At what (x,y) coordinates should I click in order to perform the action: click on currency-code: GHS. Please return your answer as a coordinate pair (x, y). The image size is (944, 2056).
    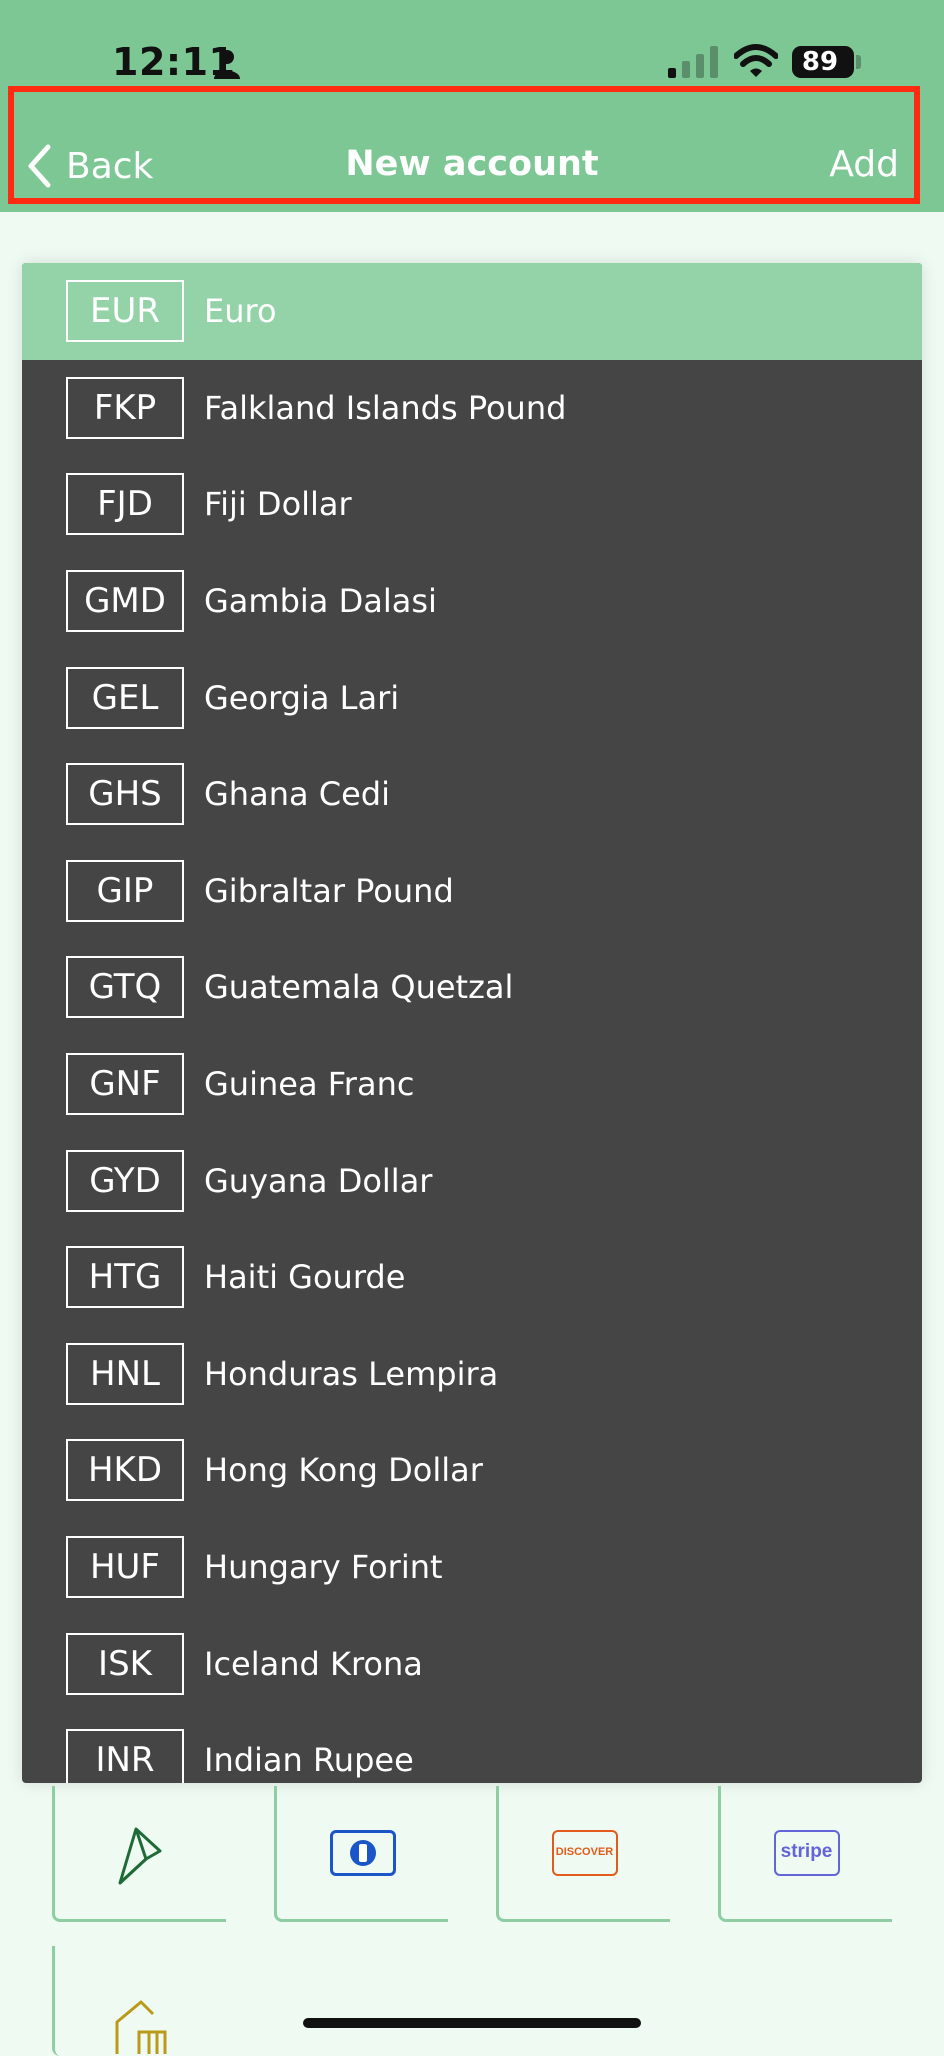
    Looking at the image, I should click on (125, 794).